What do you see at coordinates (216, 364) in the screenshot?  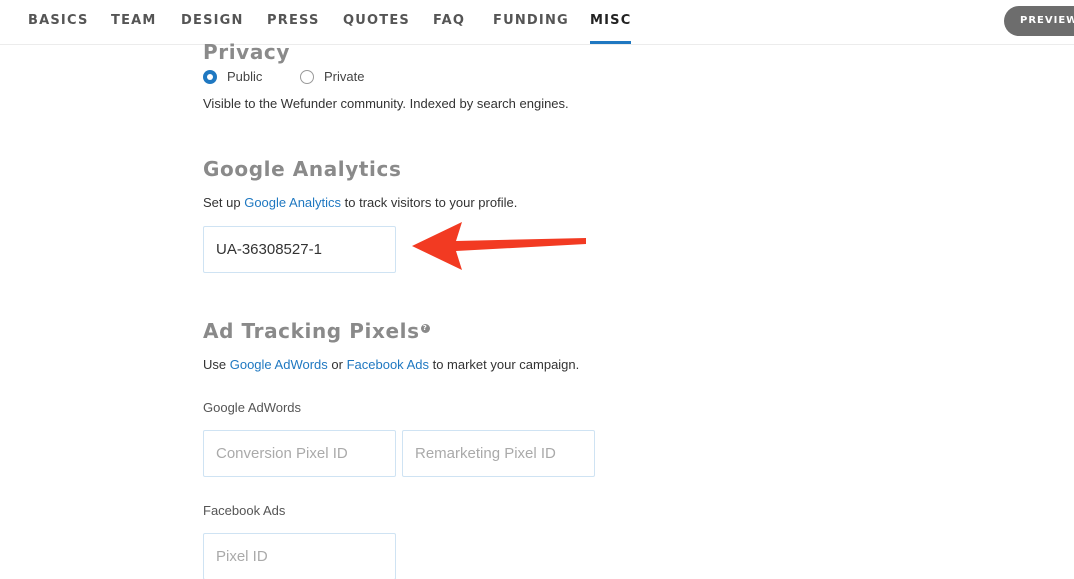 I see `ad-desc-prefix: Use` at bounding box center [216, 364].